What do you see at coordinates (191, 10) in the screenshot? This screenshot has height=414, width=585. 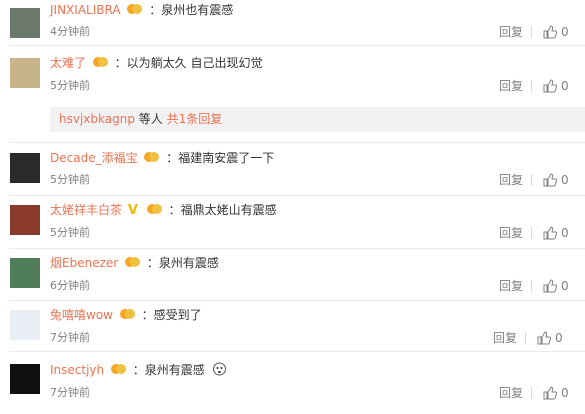 I see `comment-text: ：泉州也有震感` at bounding box center [191, 10].